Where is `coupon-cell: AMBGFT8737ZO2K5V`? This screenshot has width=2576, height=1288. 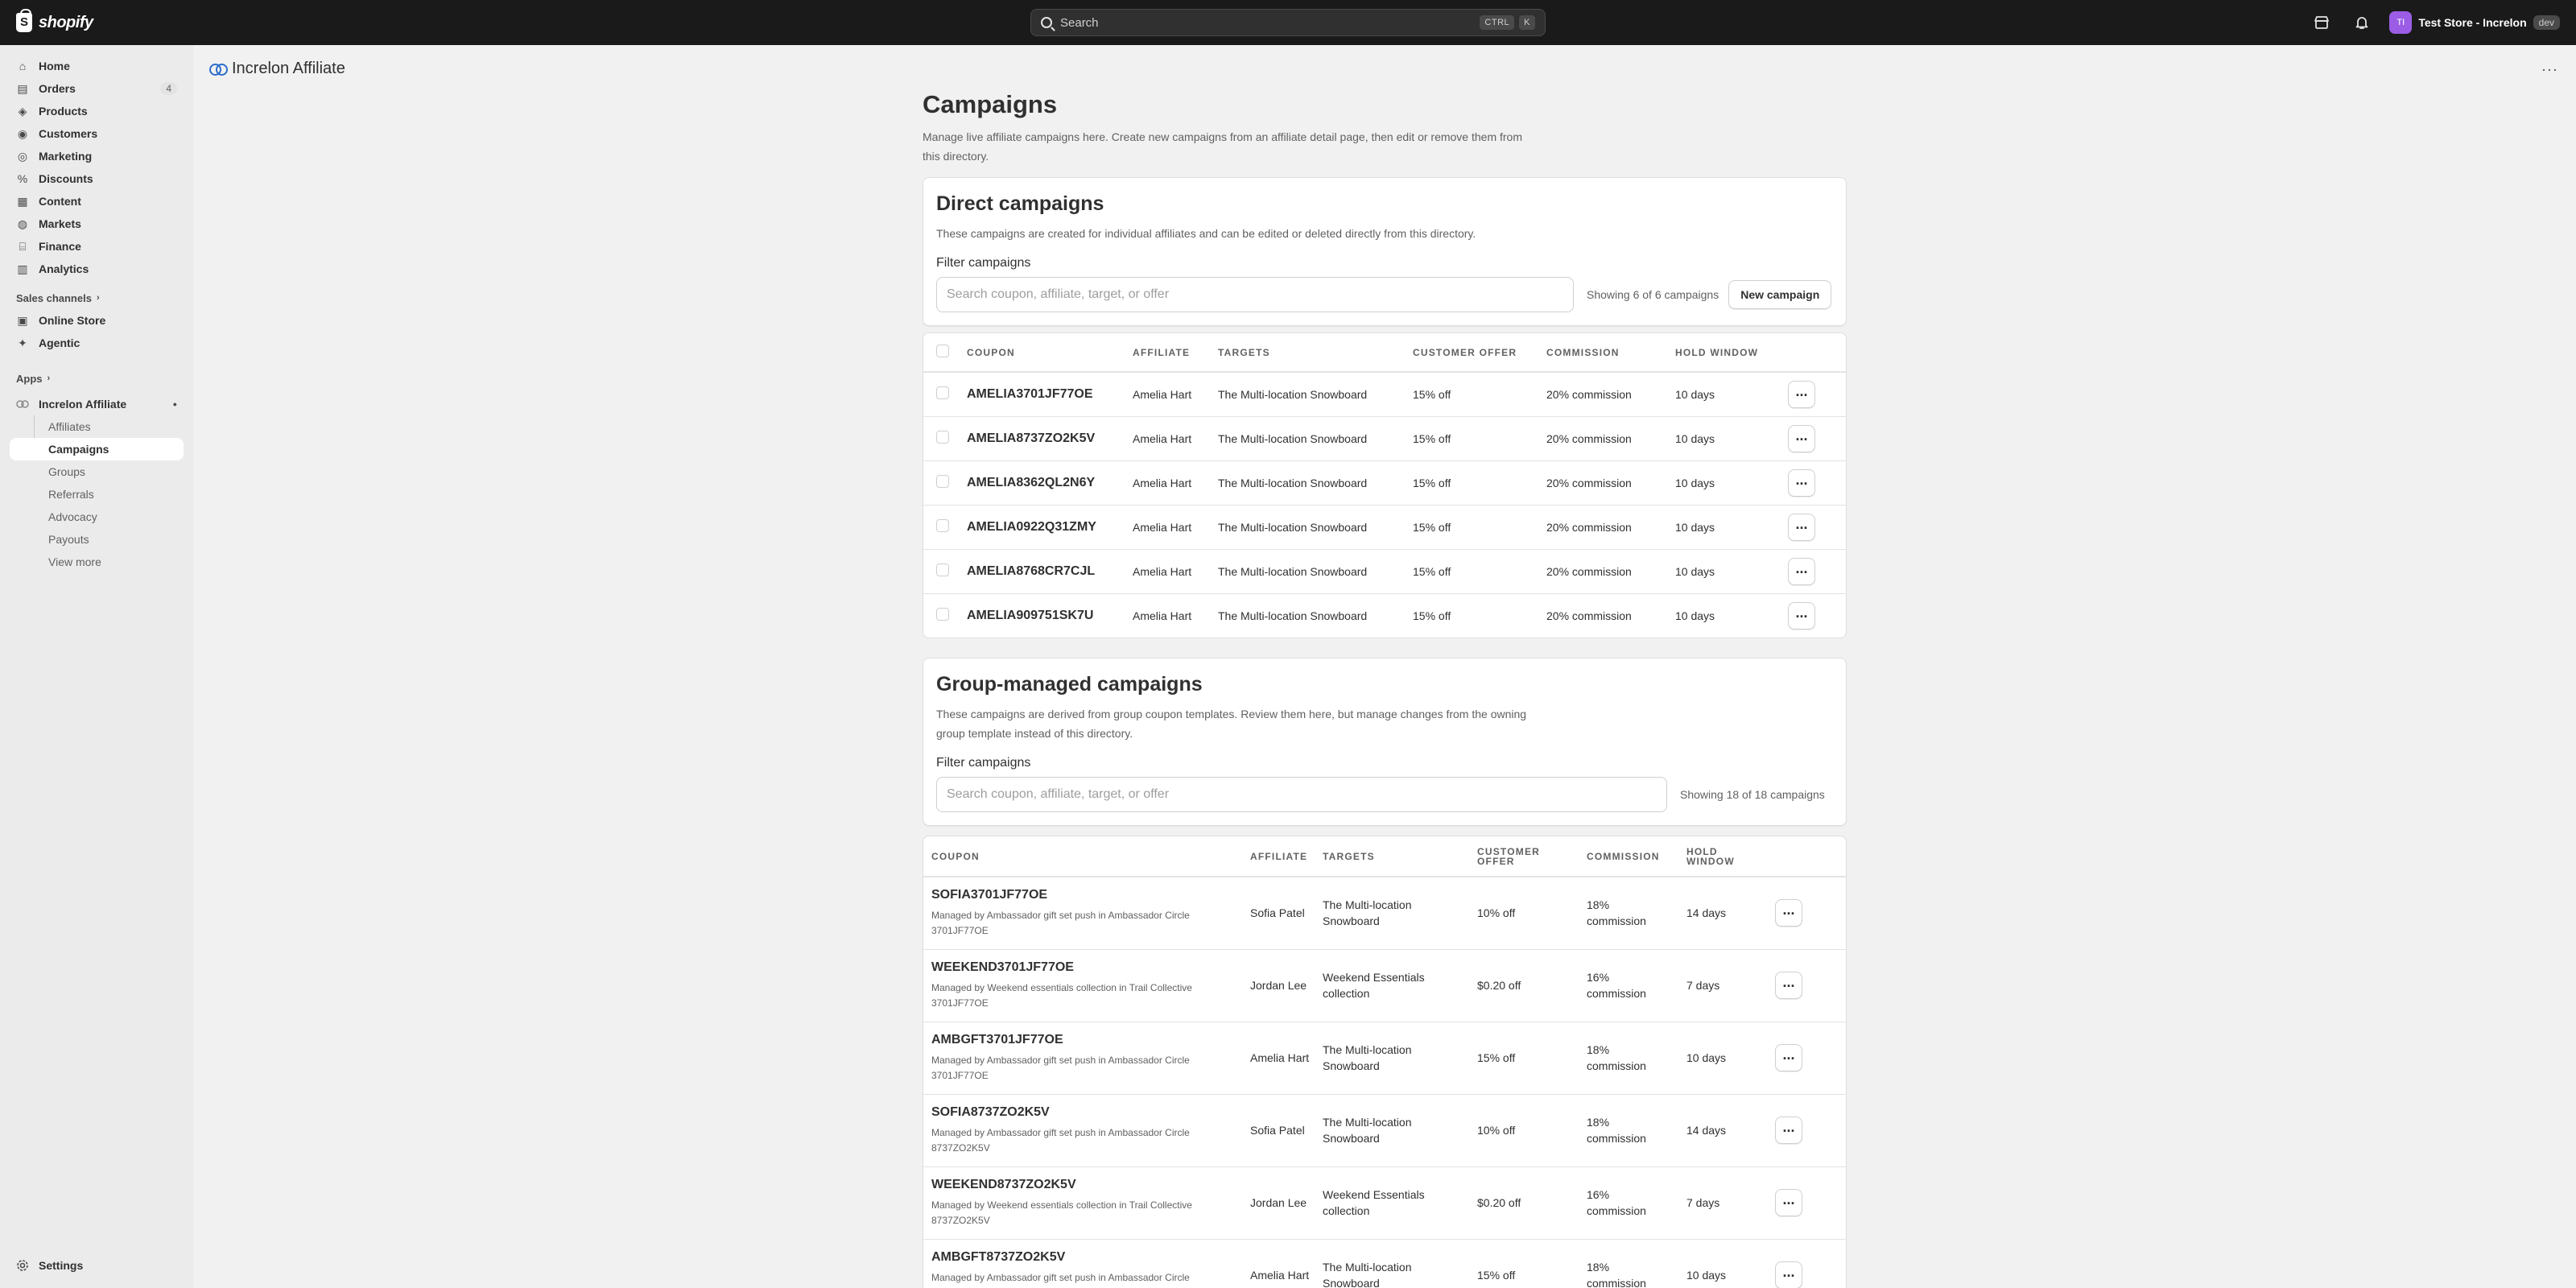 coupon-cell: AMBGFT8737ZO2K5V is located at coordinates (1074, 1257).